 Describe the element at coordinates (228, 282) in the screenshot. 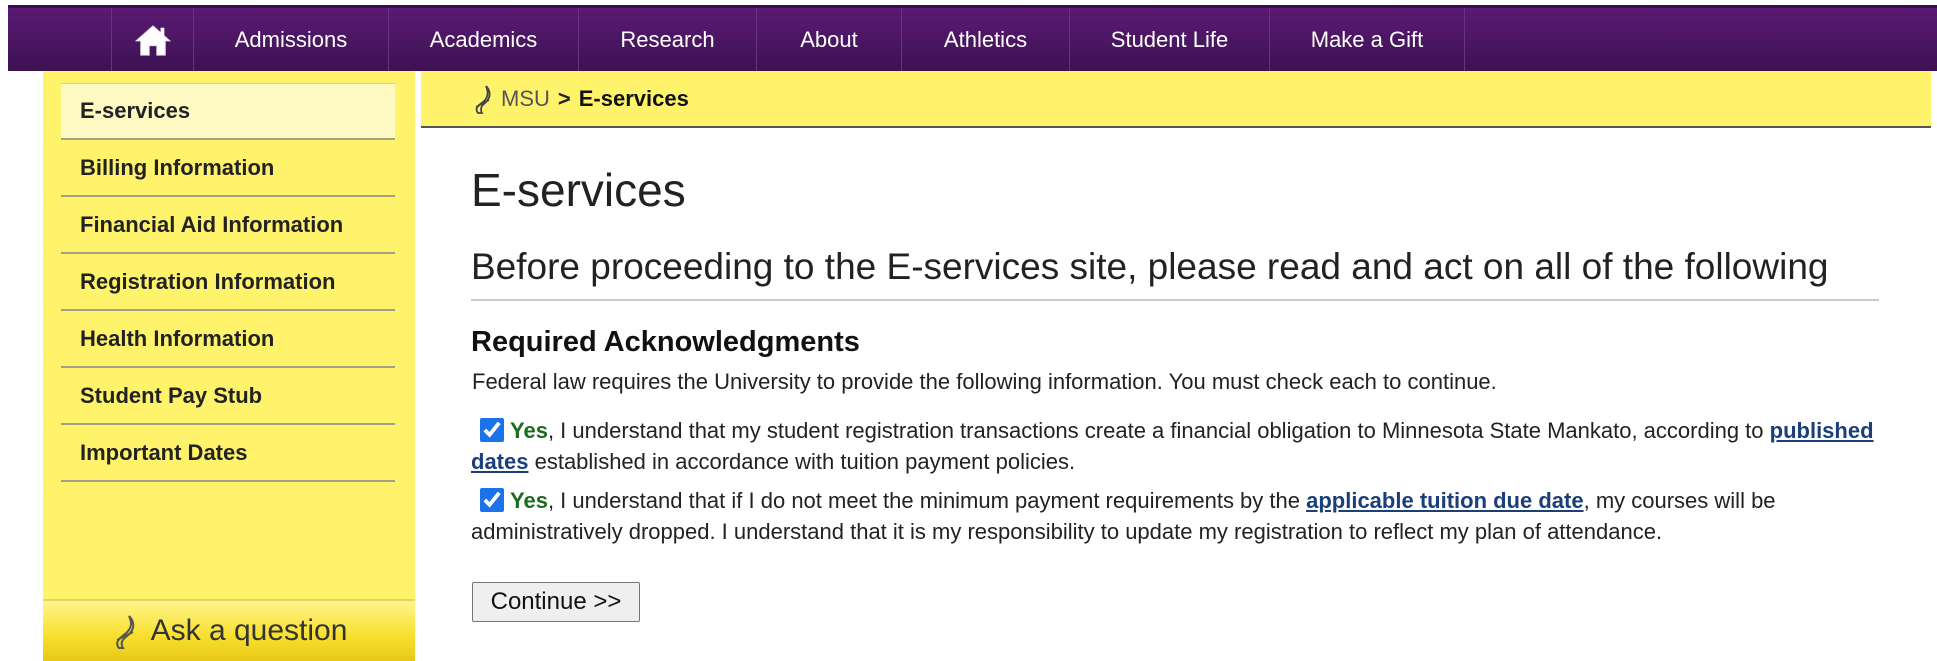

I see `sidebar-item-registration-information: Registration Information` at that location.